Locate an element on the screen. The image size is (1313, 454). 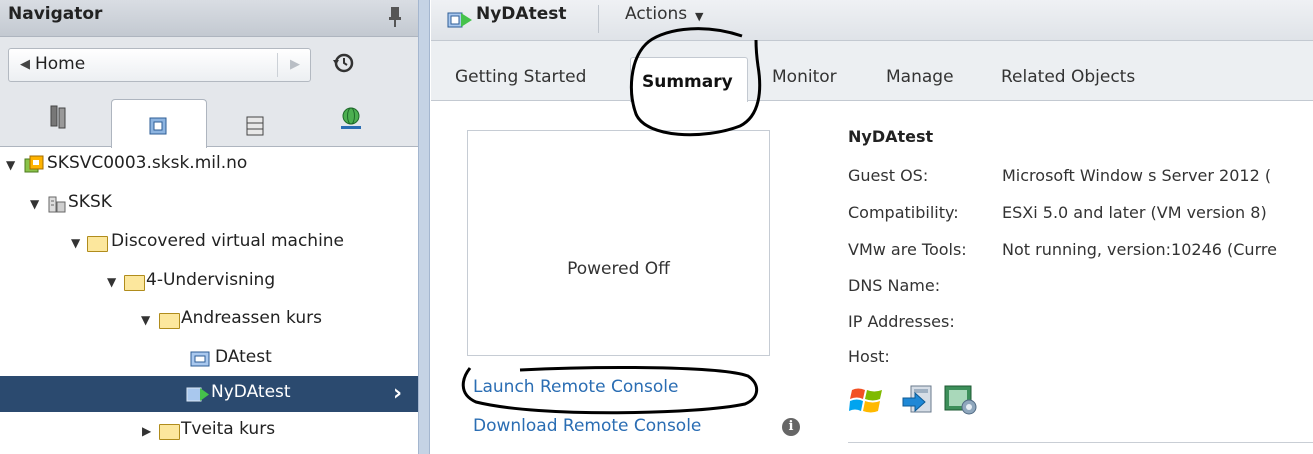
guest-os-label: Guest OS: is located at coordinates (888, 175).